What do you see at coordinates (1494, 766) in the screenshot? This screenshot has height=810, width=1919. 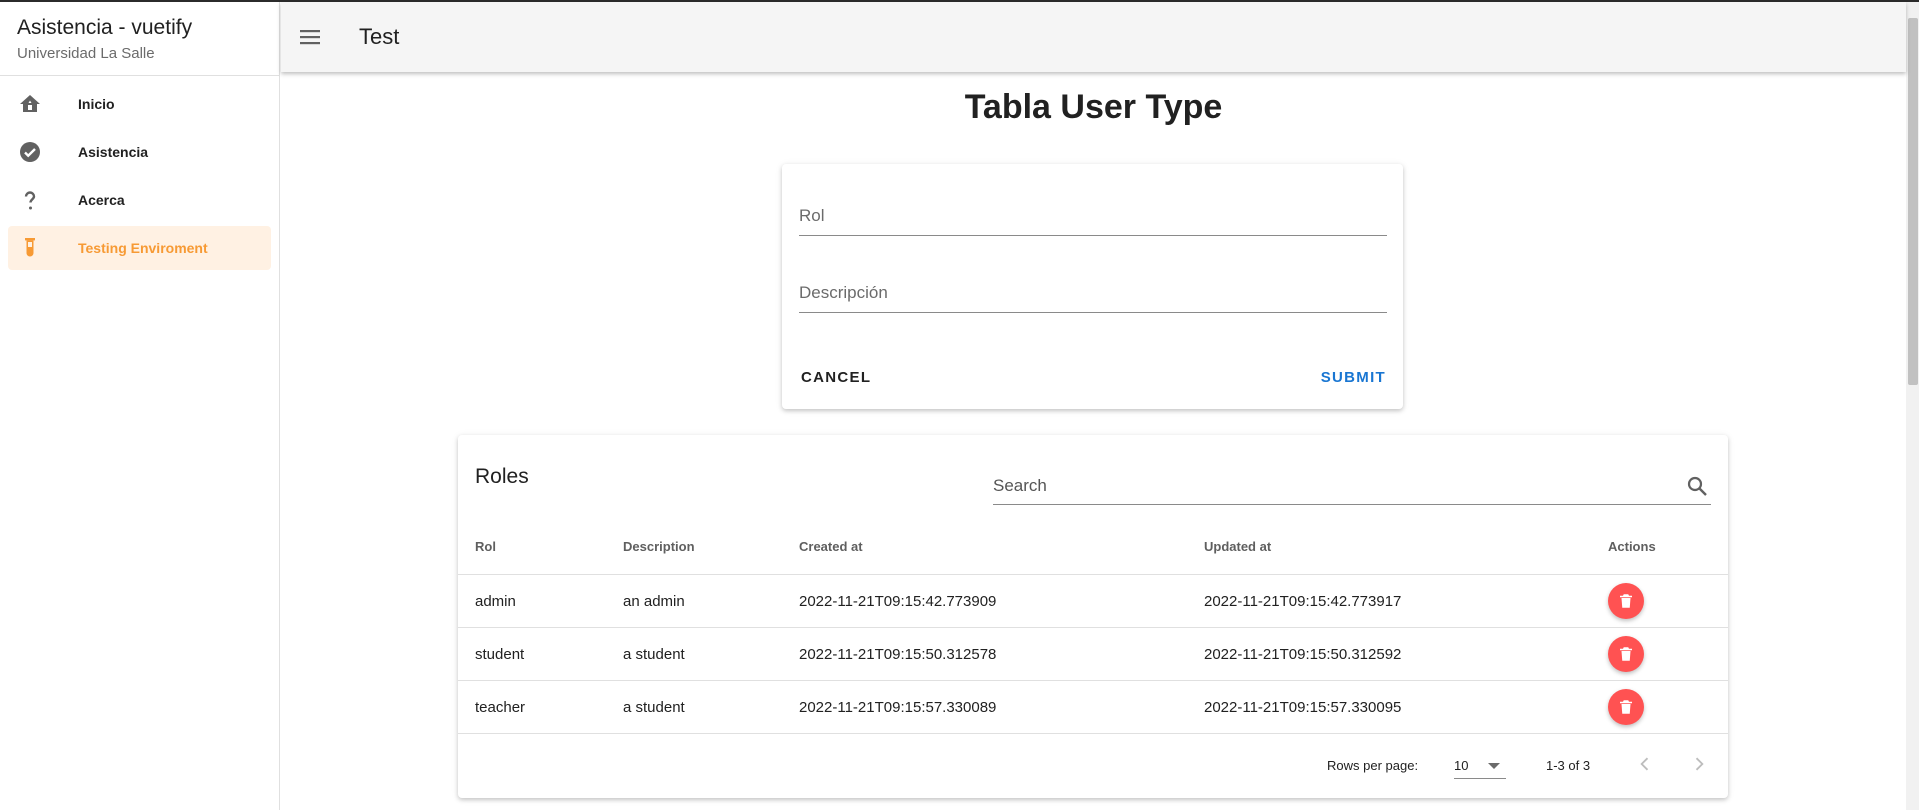 I see `chevron-down-icon` at bounding box center [1494, 766].